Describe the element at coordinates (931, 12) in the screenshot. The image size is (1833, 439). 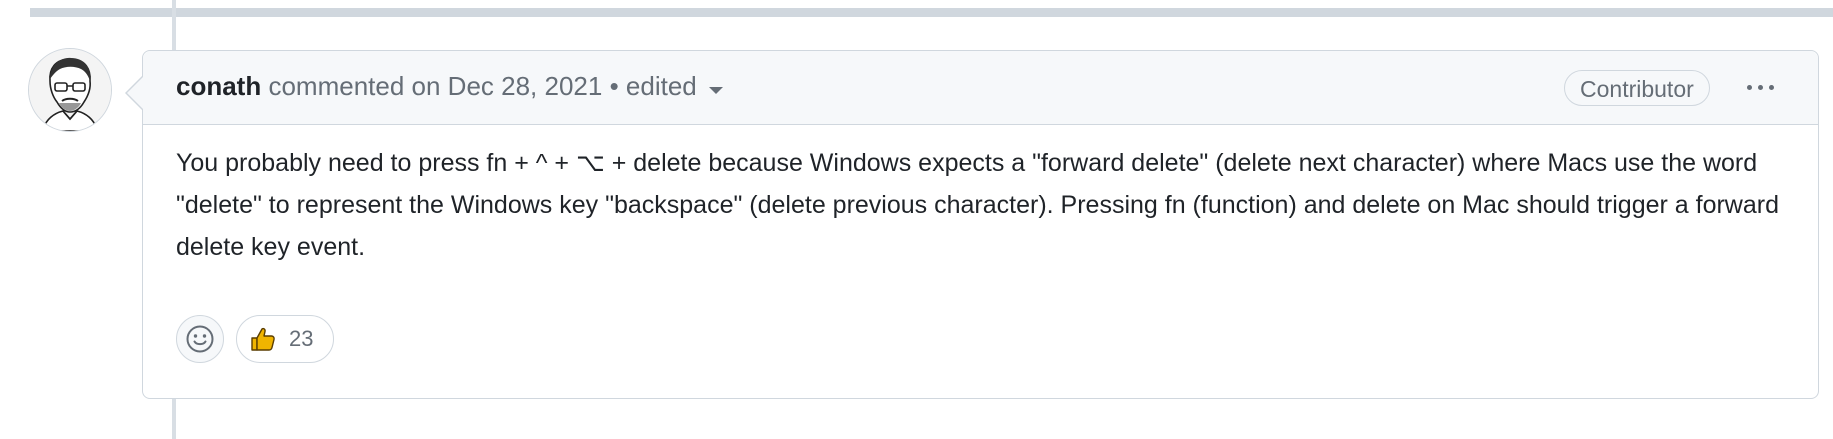
I see `timeline-divider` at that location.